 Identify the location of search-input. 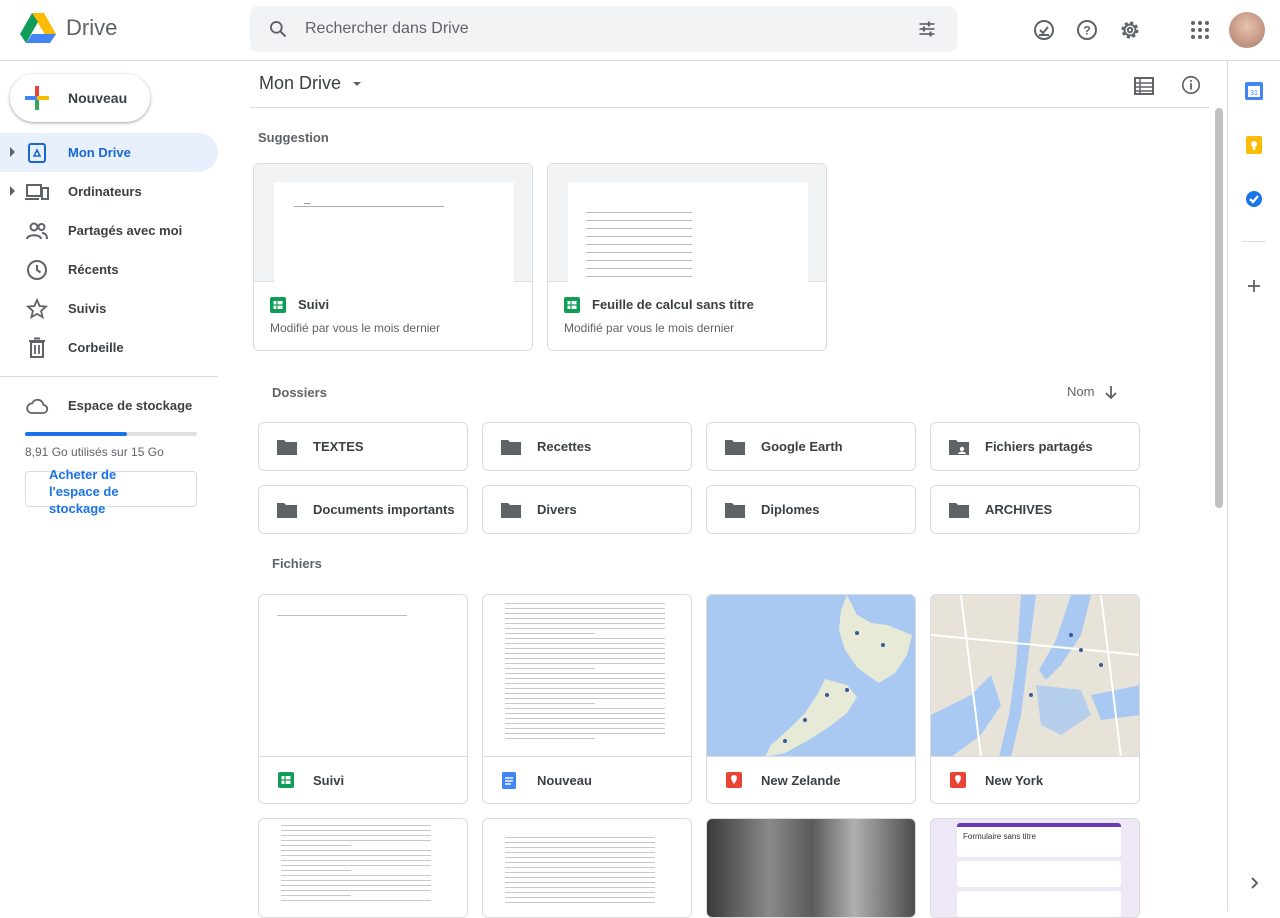
(585, 29).